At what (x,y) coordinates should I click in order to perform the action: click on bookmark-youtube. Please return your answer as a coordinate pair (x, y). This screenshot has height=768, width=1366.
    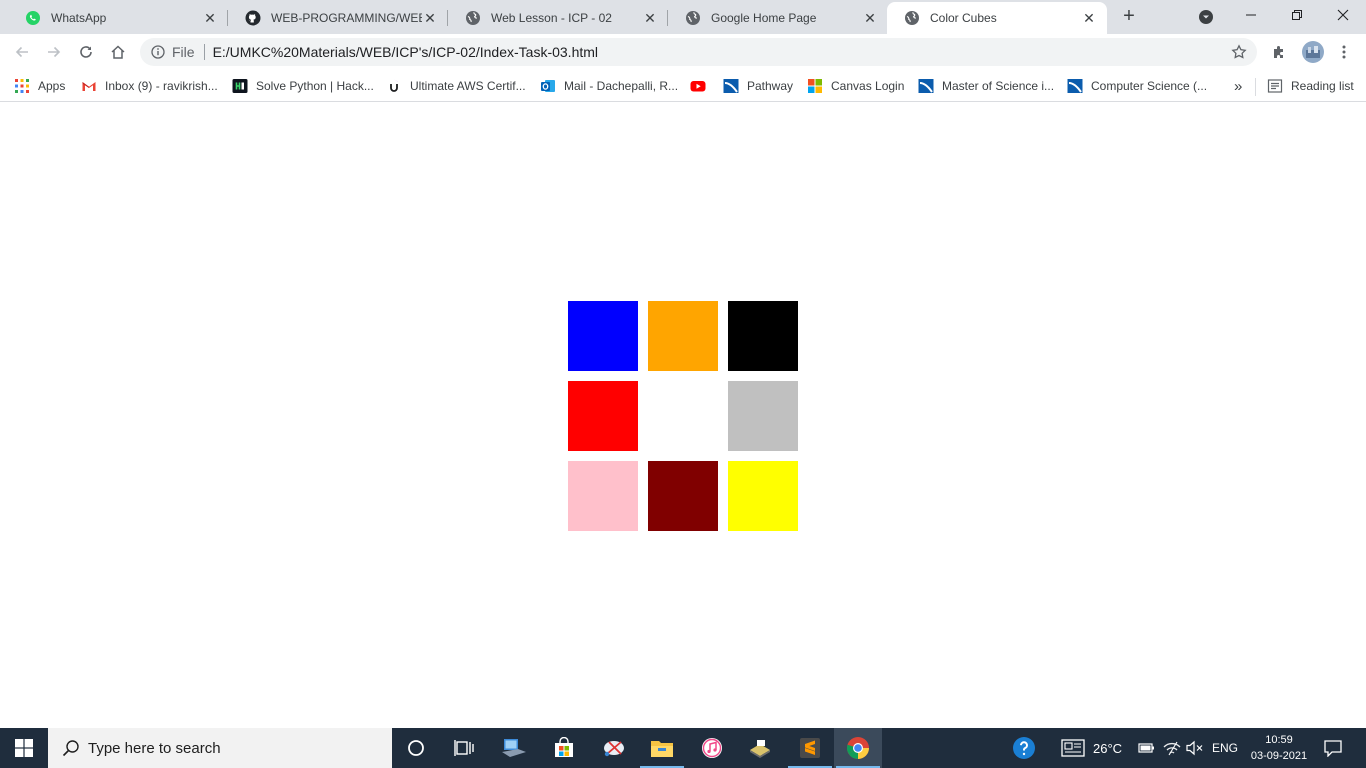
    Looking at the image, I should click on (698, 86).